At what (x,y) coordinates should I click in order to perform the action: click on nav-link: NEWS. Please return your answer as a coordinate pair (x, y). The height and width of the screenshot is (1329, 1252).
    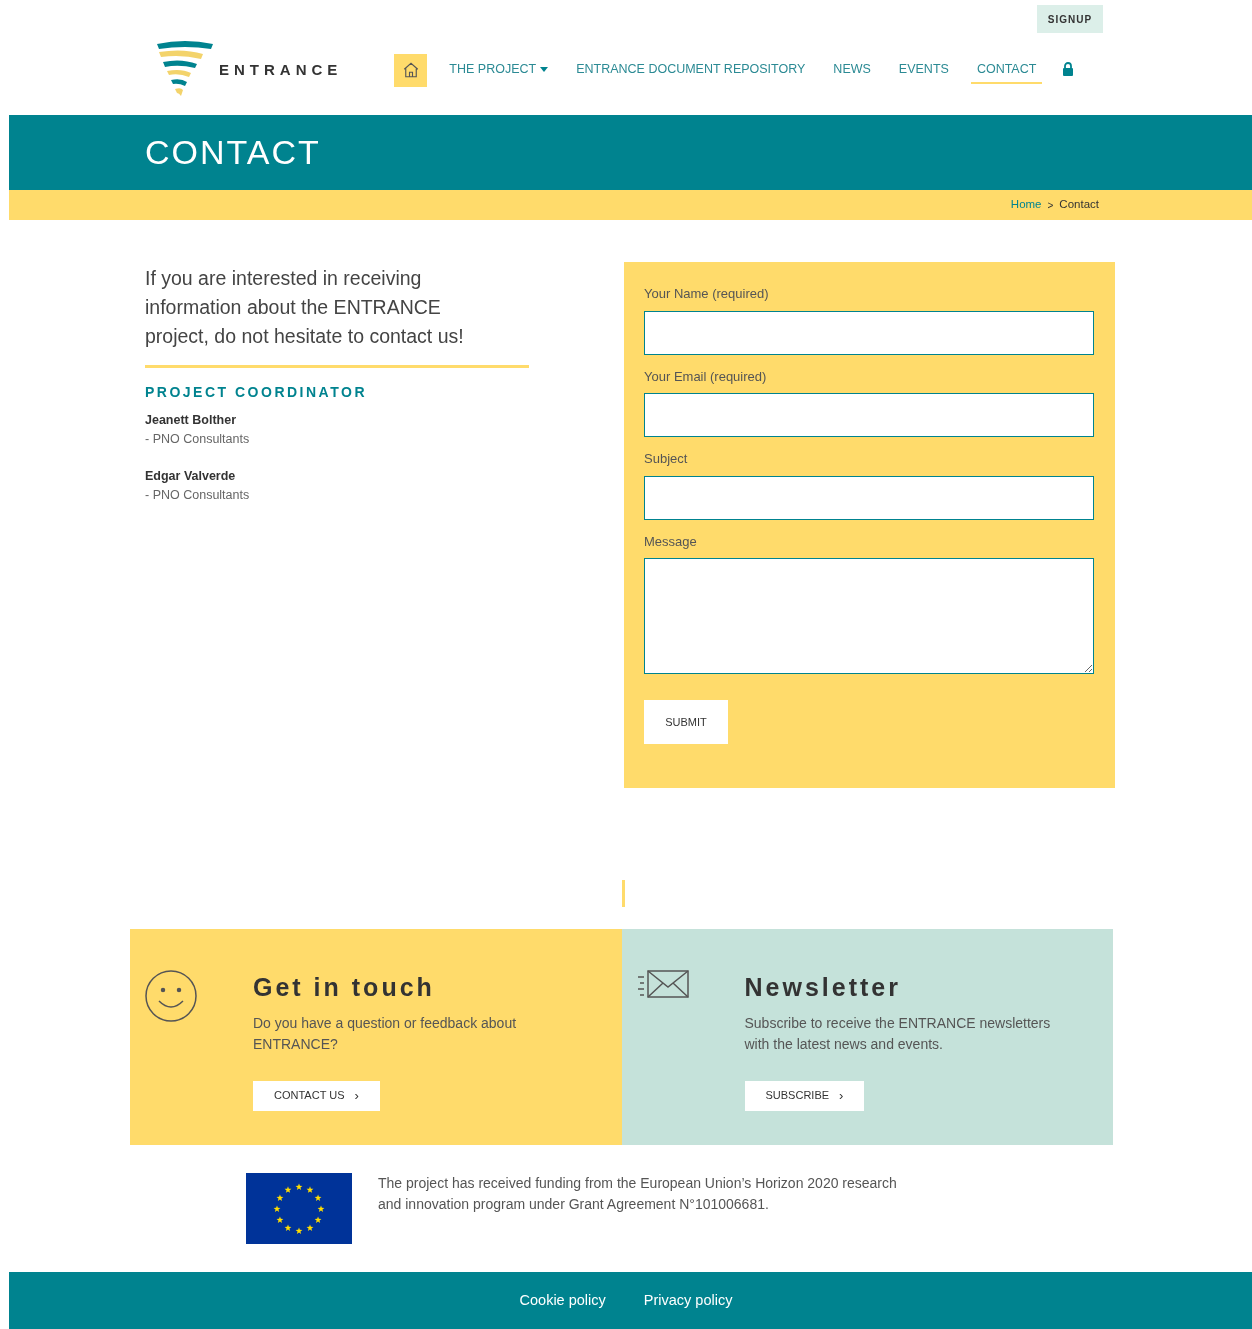
    Looking at the image, I should click on (852, 70).